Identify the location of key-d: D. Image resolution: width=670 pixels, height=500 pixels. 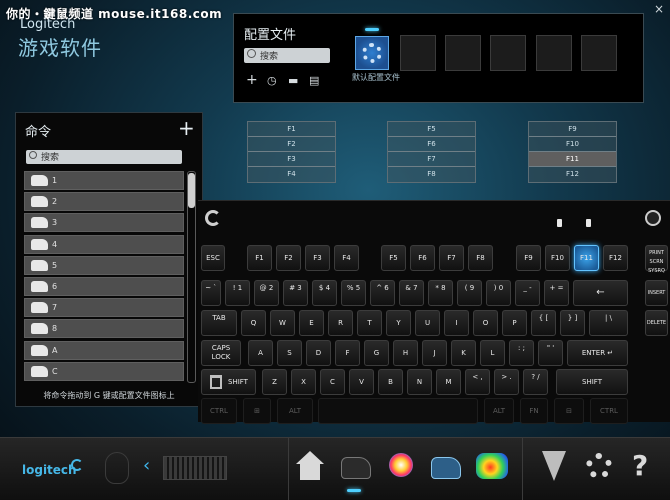
(318, 353).